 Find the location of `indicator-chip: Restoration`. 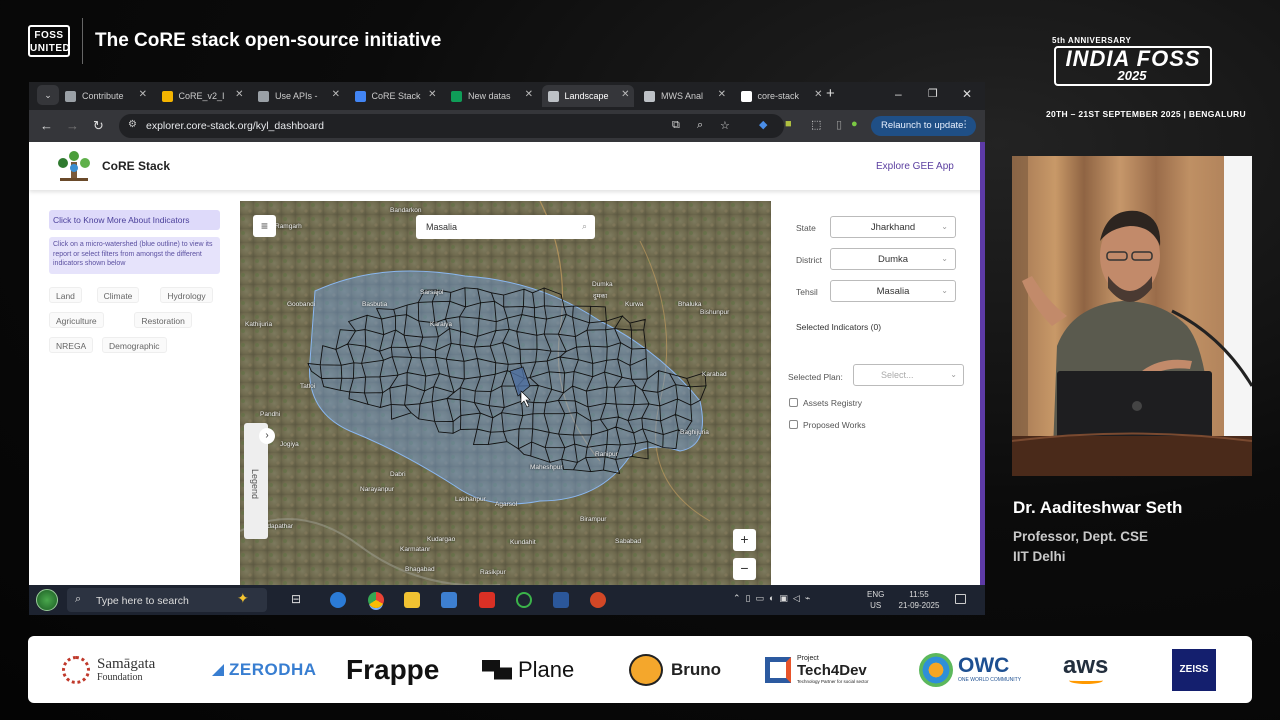

indicator-chip: Restoration is located at coordinates (163, 320).